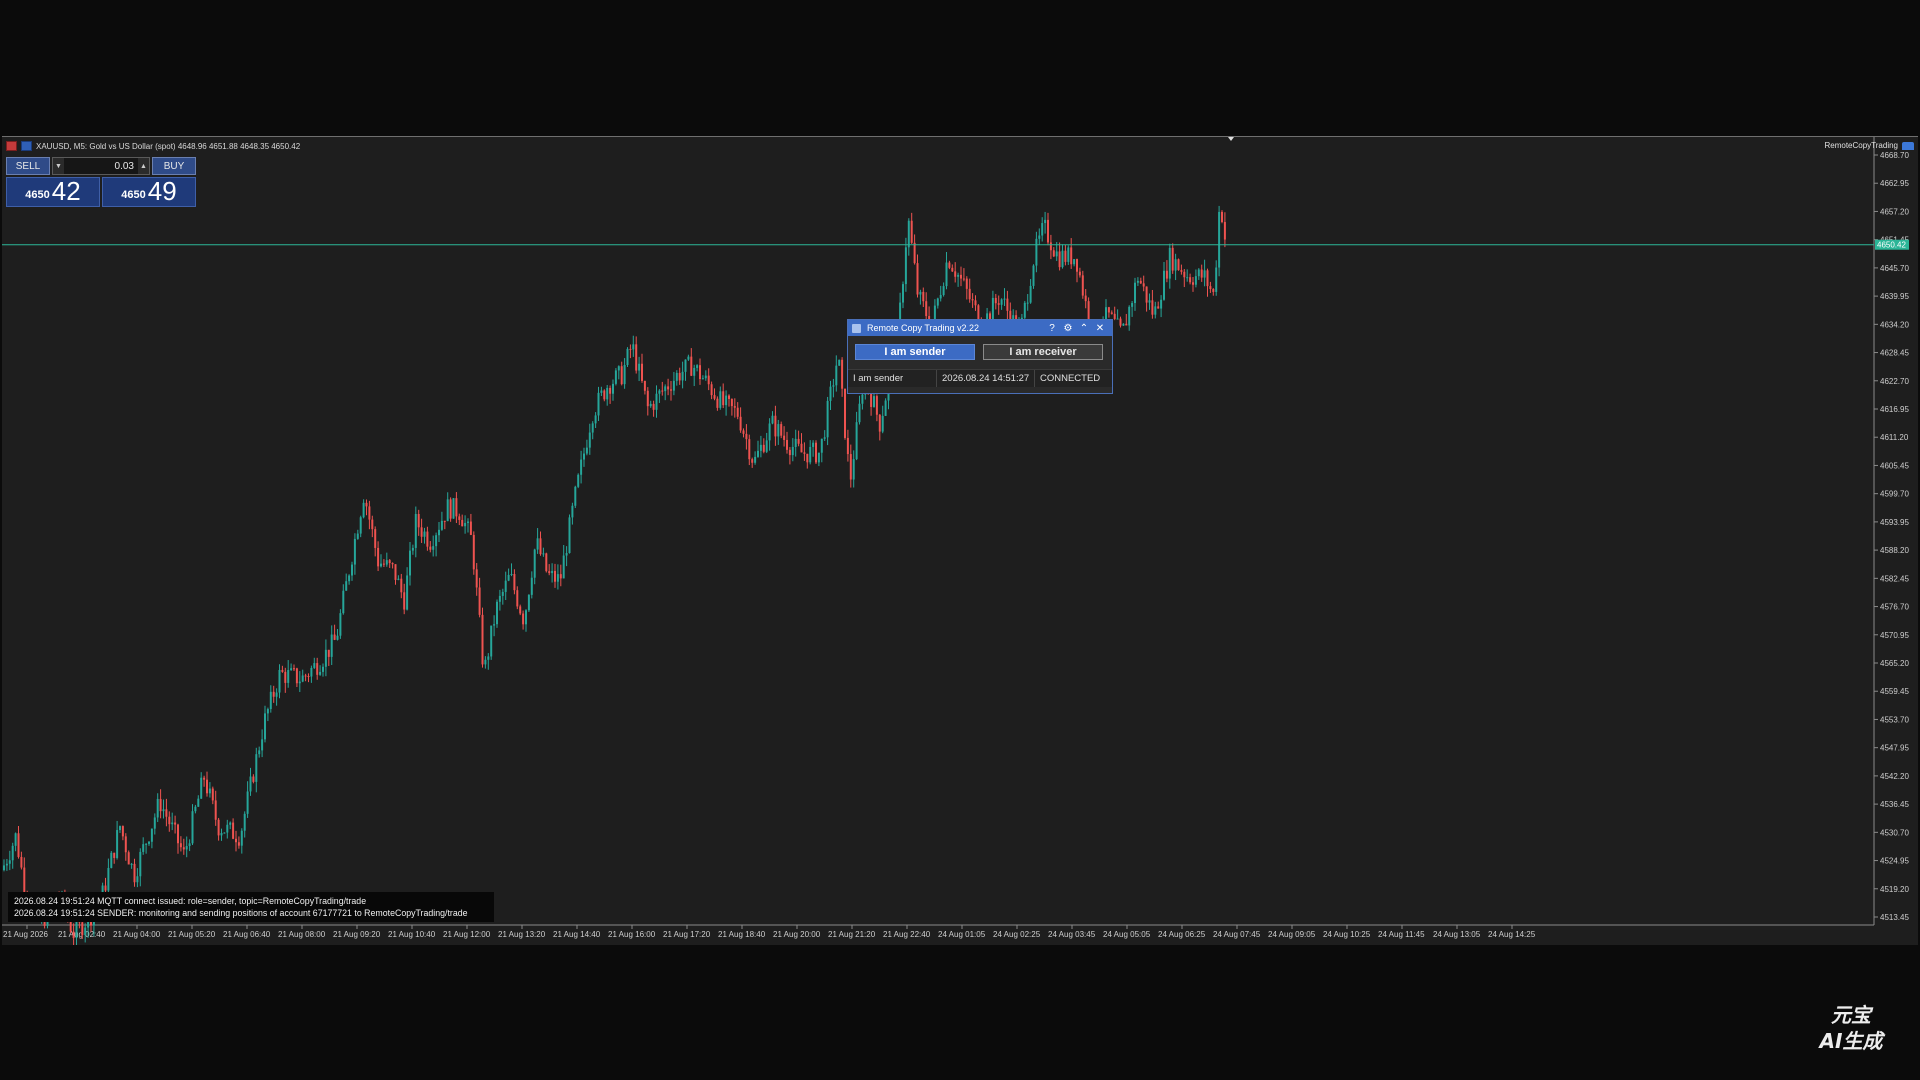 The image size is (1920, 1080). I want to click on receiver-button: I am receiver, so click(1043, 352).